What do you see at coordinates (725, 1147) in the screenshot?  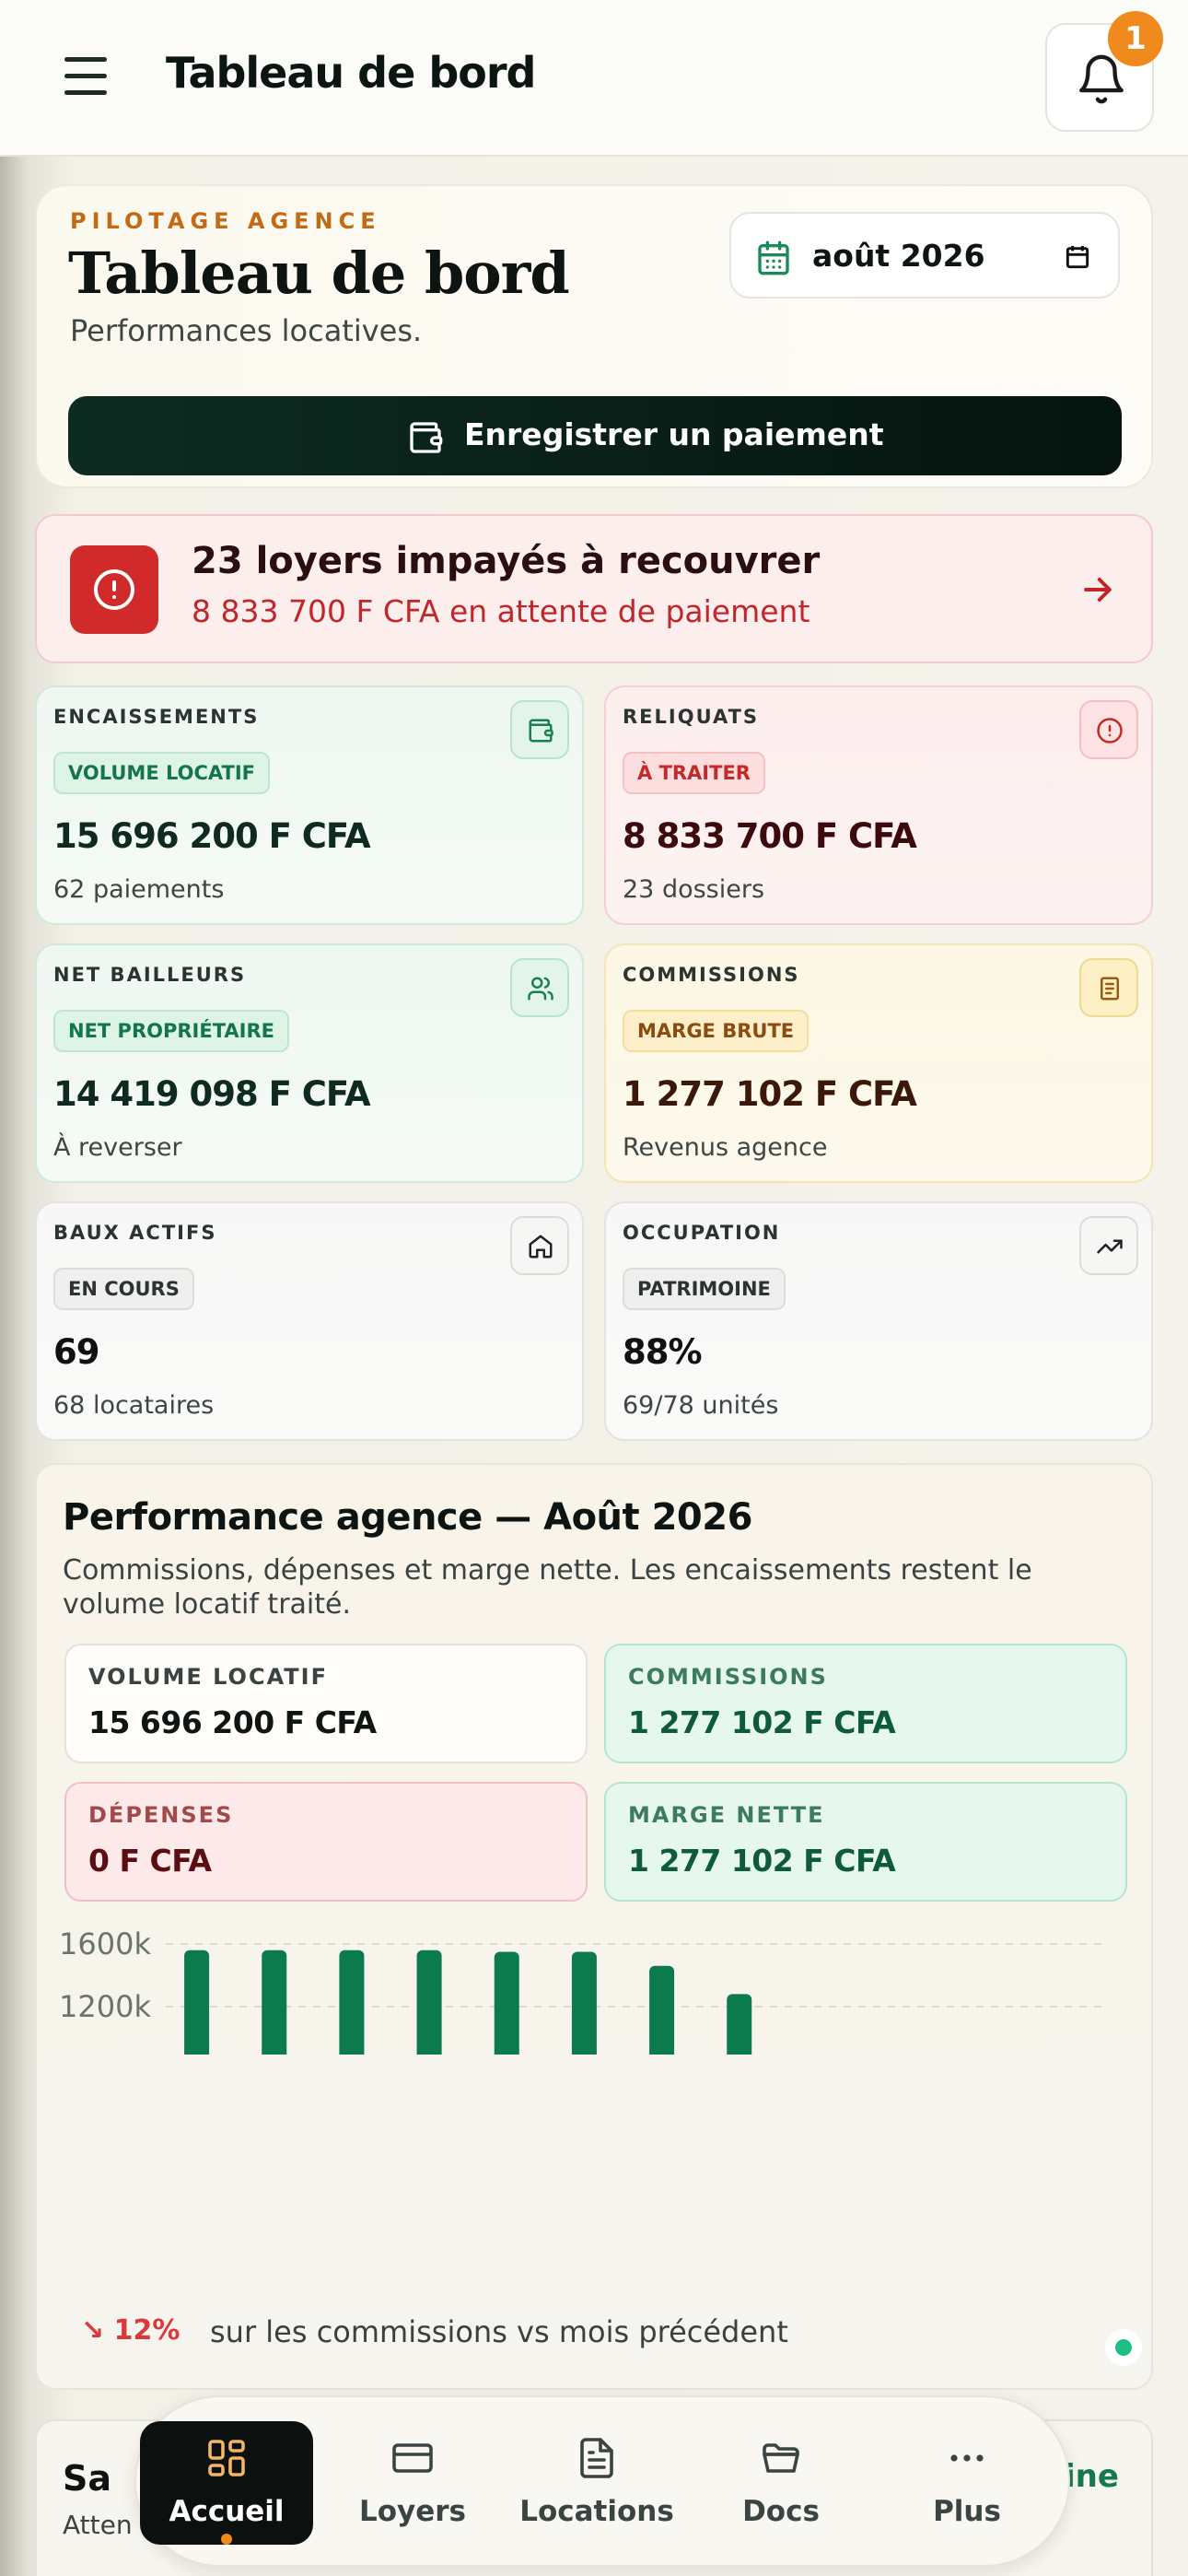 I see `kpi-subtext: Revenus agence` at bounding box center [725, 1147].